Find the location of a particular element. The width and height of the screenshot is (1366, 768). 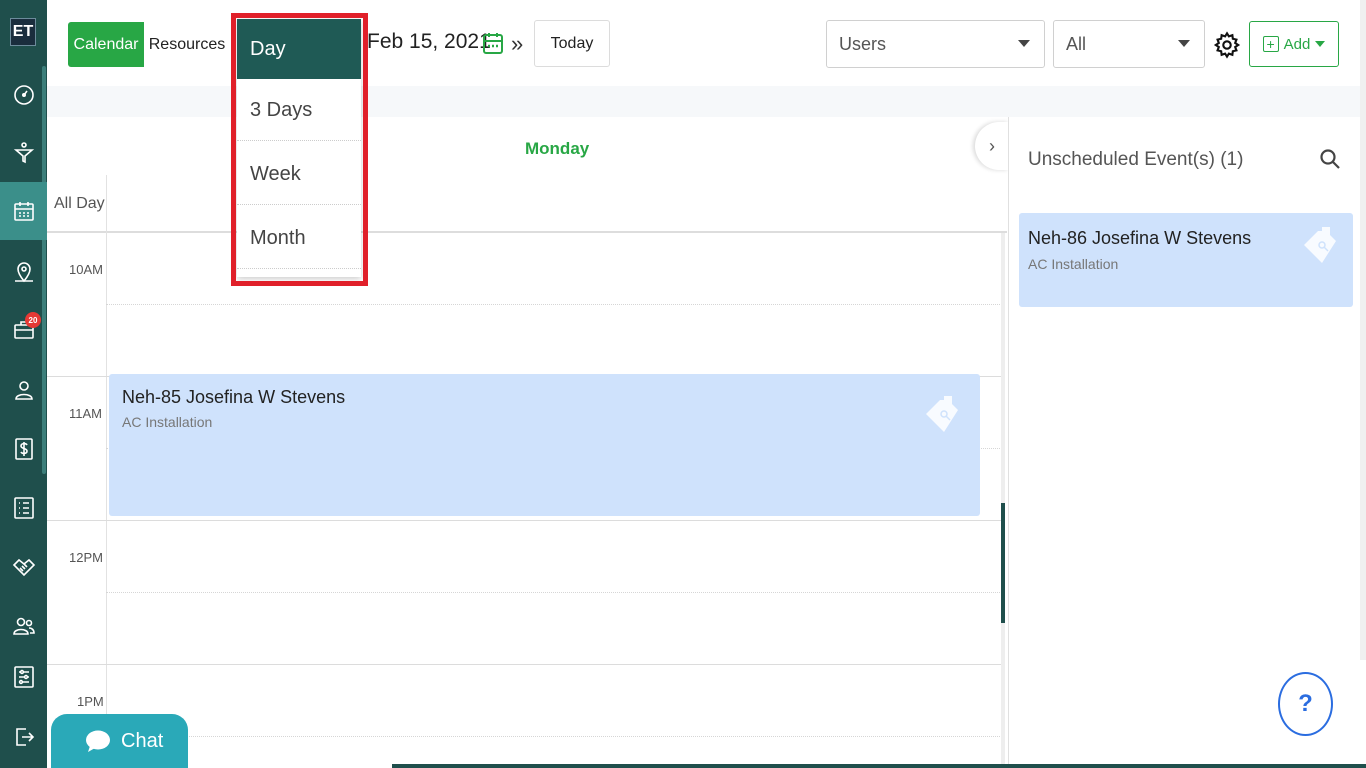

chat-bubble-icon is located at coordinates (98, 741).